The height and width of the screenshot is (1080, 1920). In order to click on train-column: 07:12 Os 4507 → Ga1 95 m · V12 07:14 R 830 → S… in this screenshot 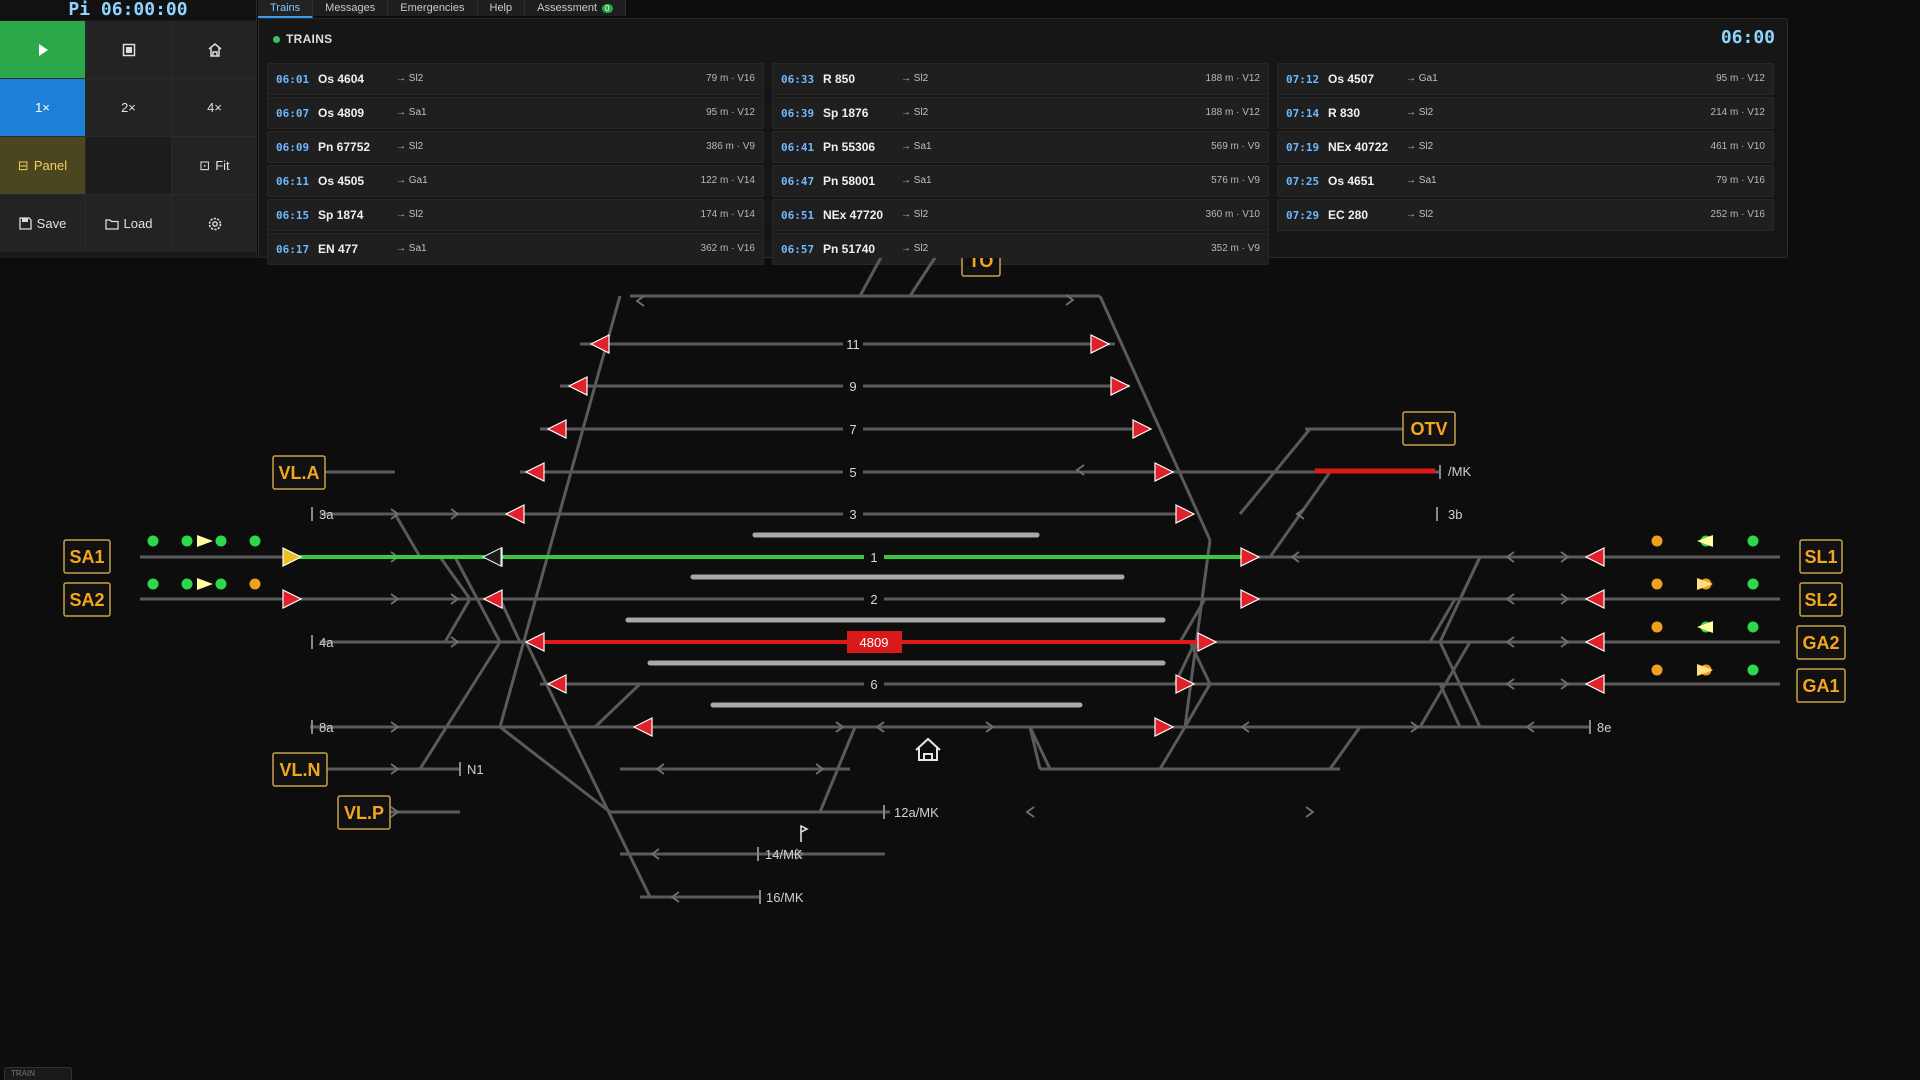, I will do `click(1525, 164)`.